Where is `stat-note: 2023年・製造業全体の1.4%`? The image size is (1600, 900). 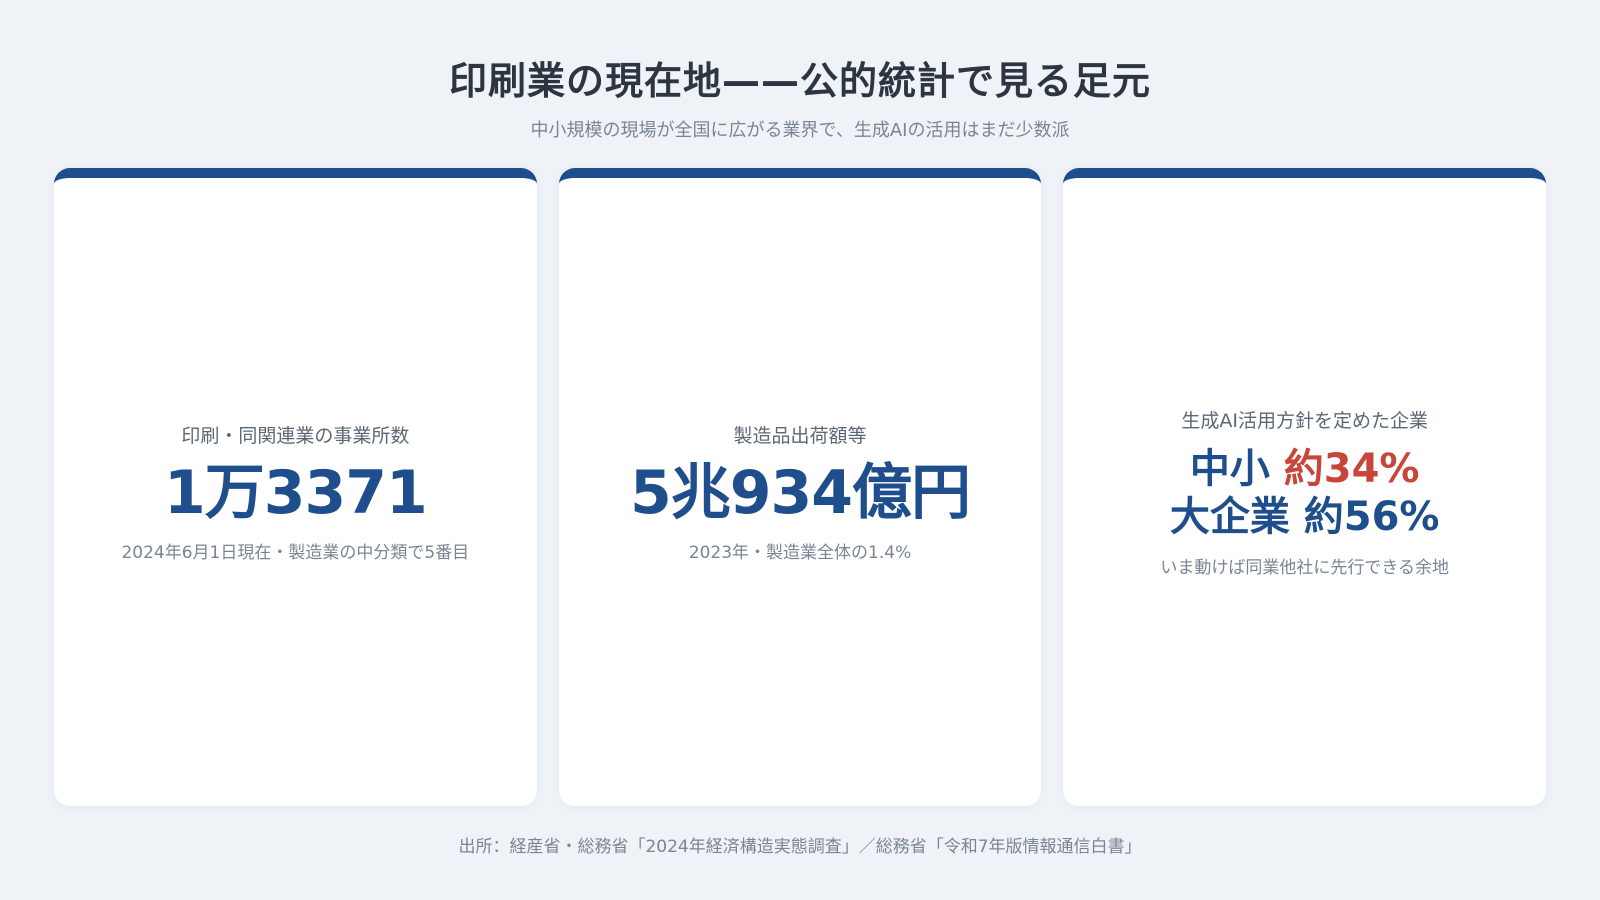
stat-note: 2023年・製造業全体の1.4% is located at coordinates (800, 553).